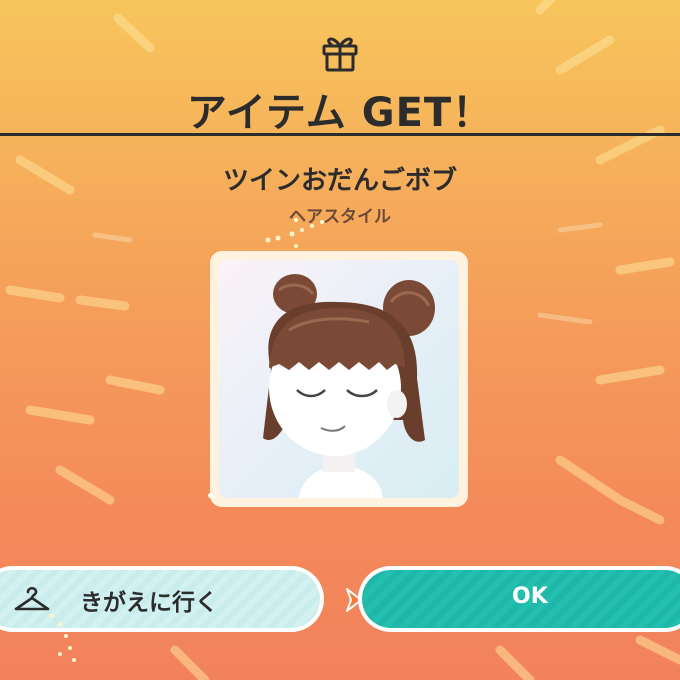  I want to click on sparkle-dots, so click(63, 638).